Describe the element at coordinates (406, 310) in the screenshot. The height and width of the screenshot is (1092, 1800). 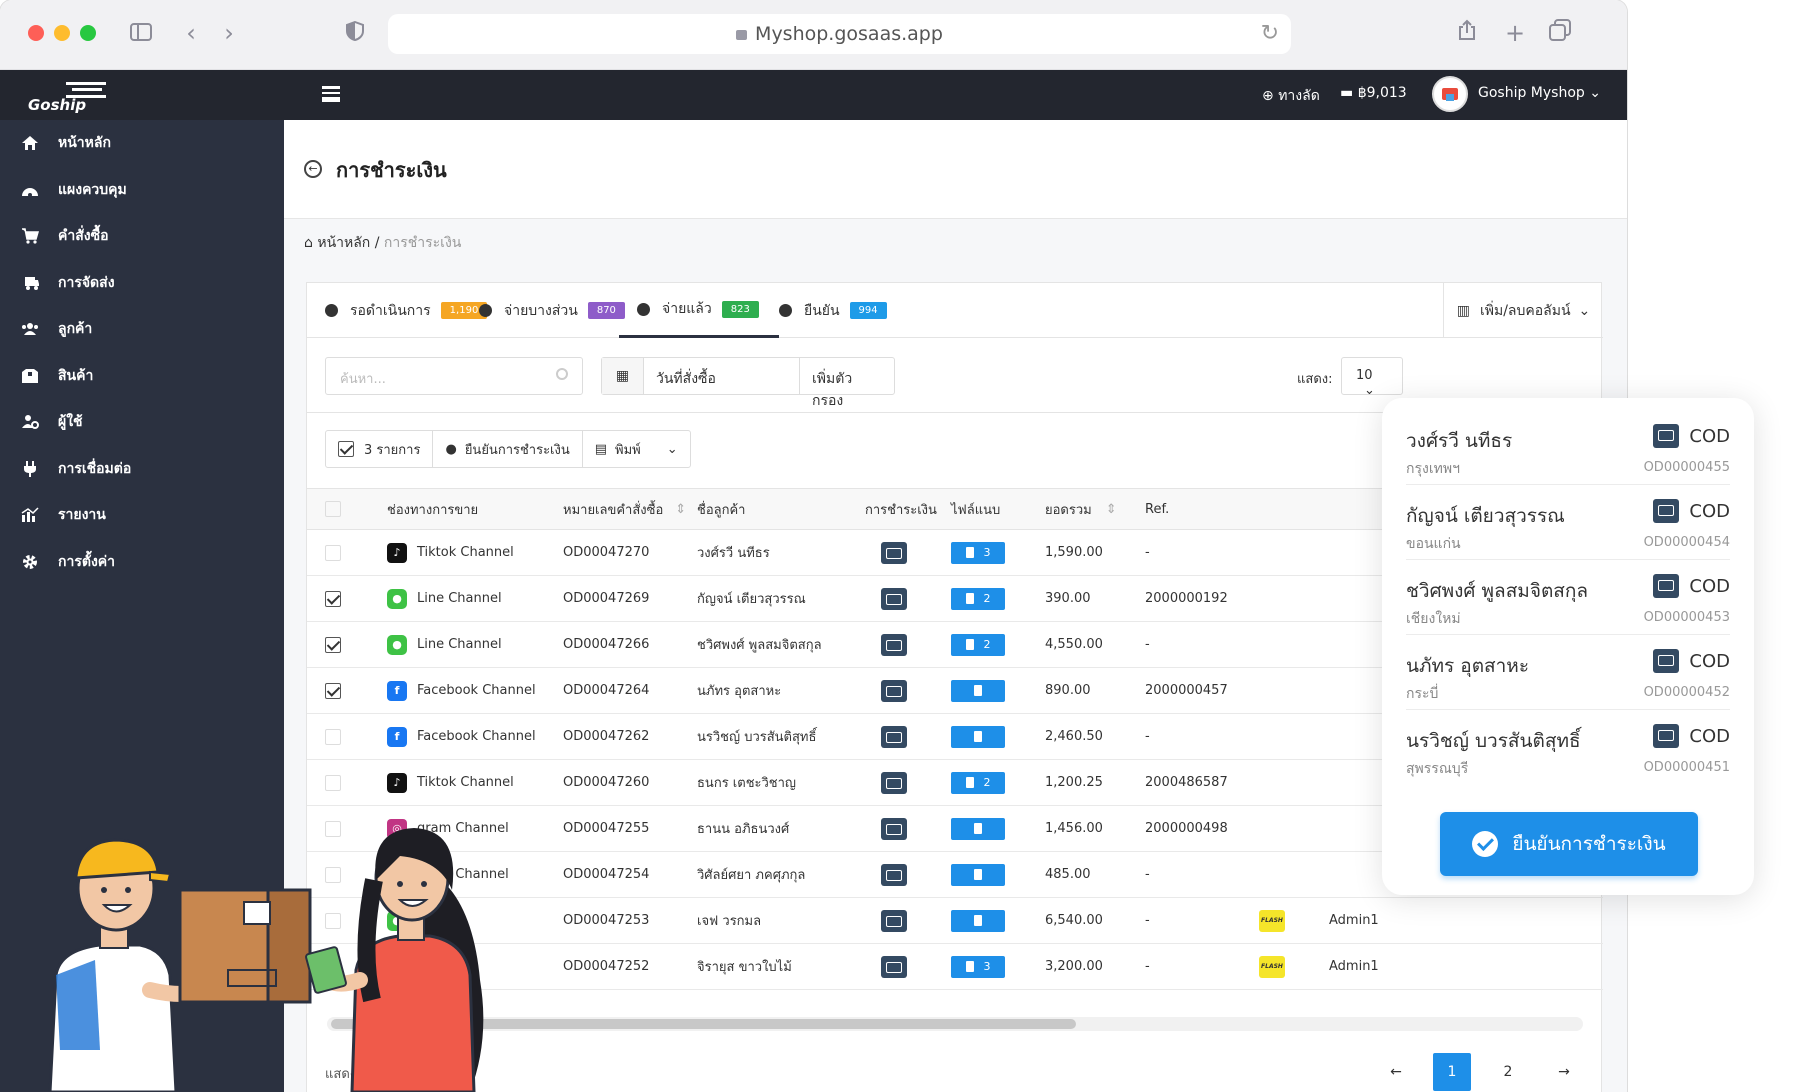
I see `tab-1: รอดำเนินการ 1,190` at that location.